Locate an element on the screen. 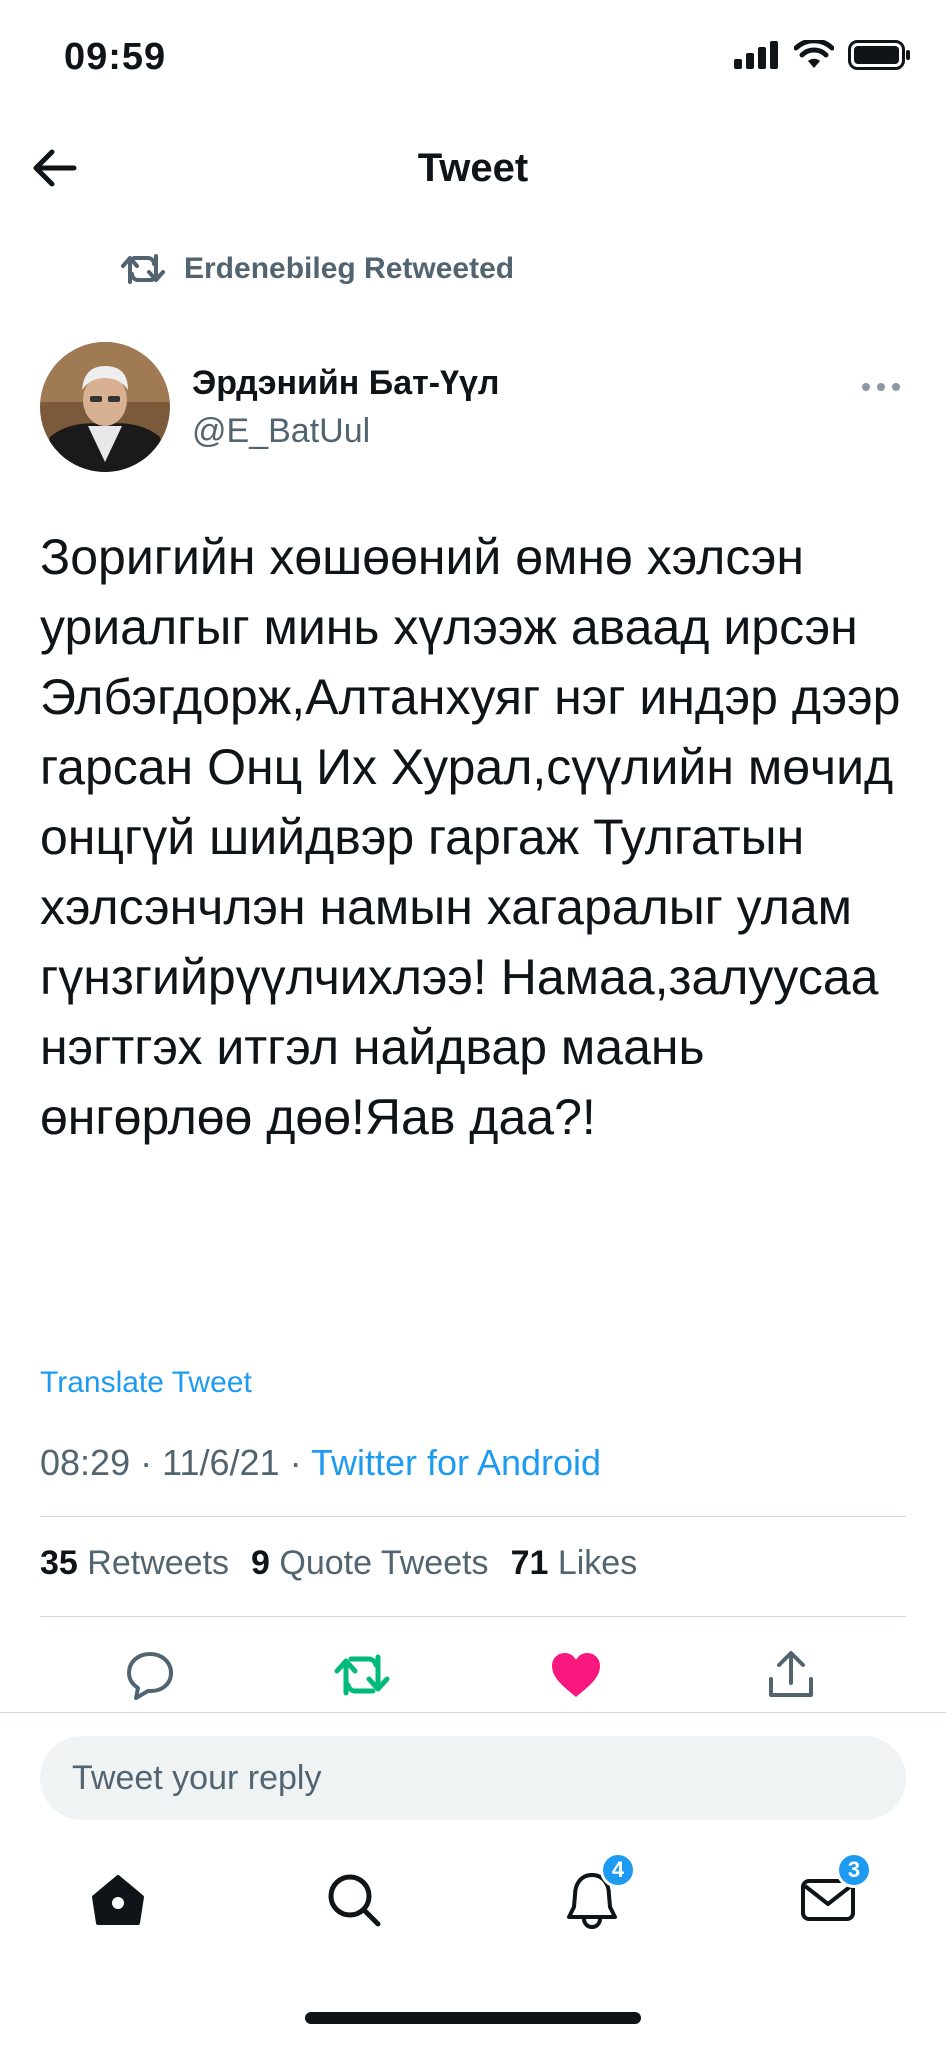 The image size is (946, 2048). tweet-stats: 35 Retweets 9 Quote Tweets 71 Likes is located at coordinates (338, 1563).